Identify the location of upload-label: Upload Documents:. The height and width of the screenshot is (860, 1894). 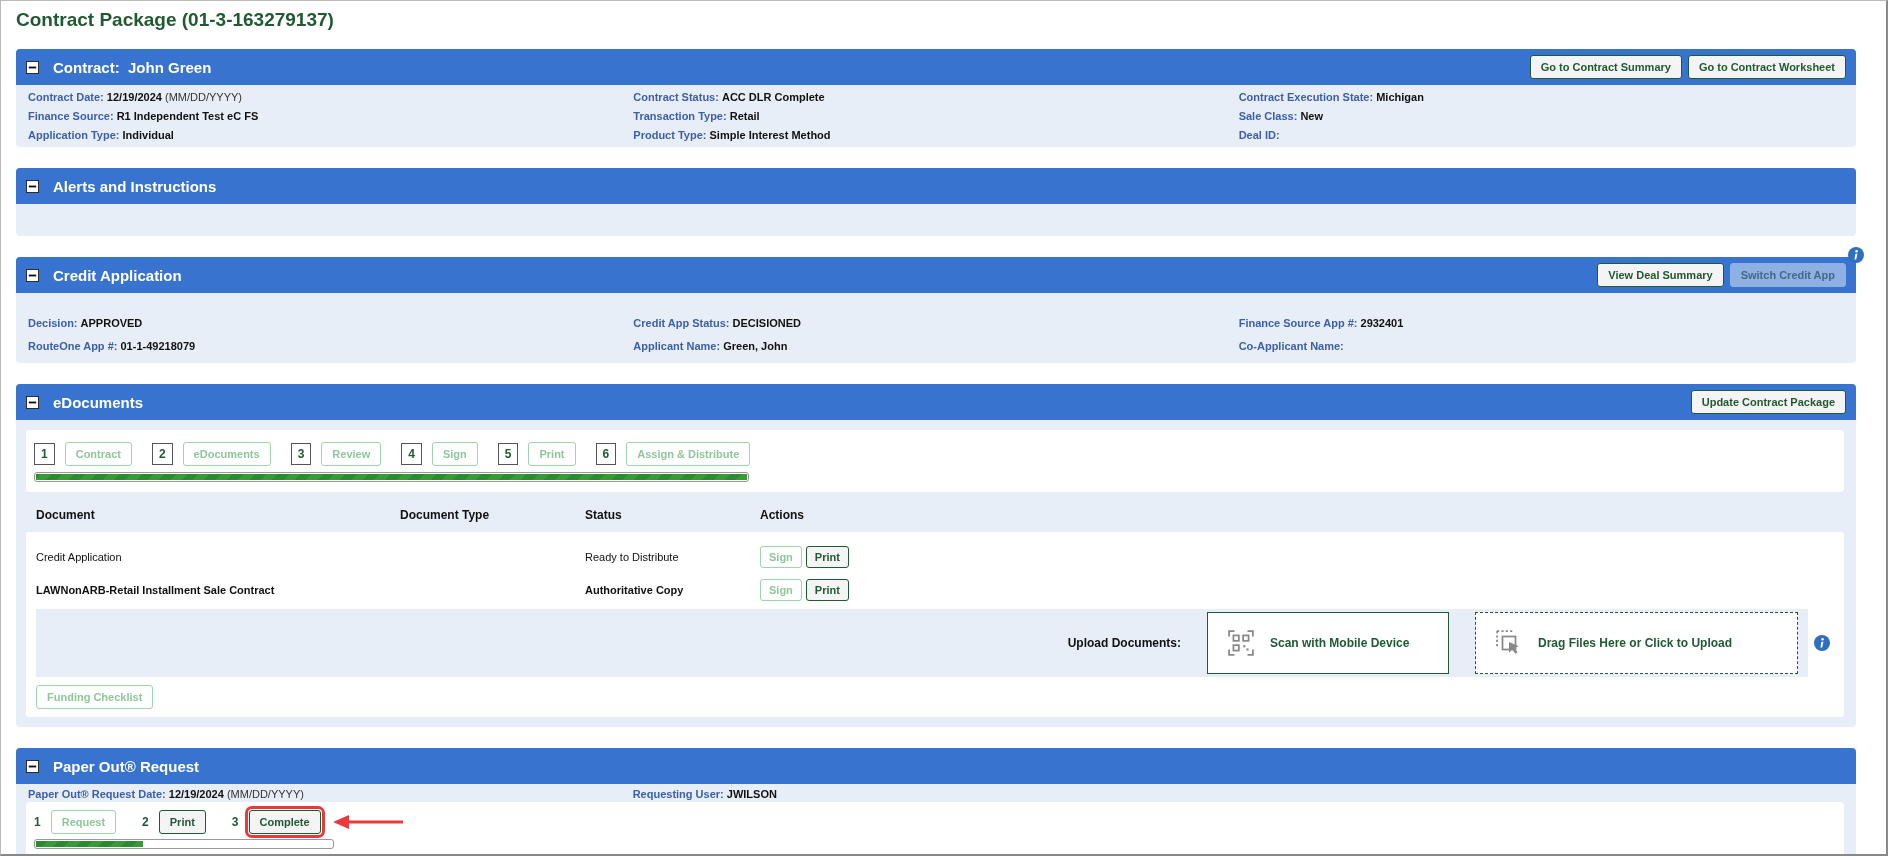
(1124, 643).